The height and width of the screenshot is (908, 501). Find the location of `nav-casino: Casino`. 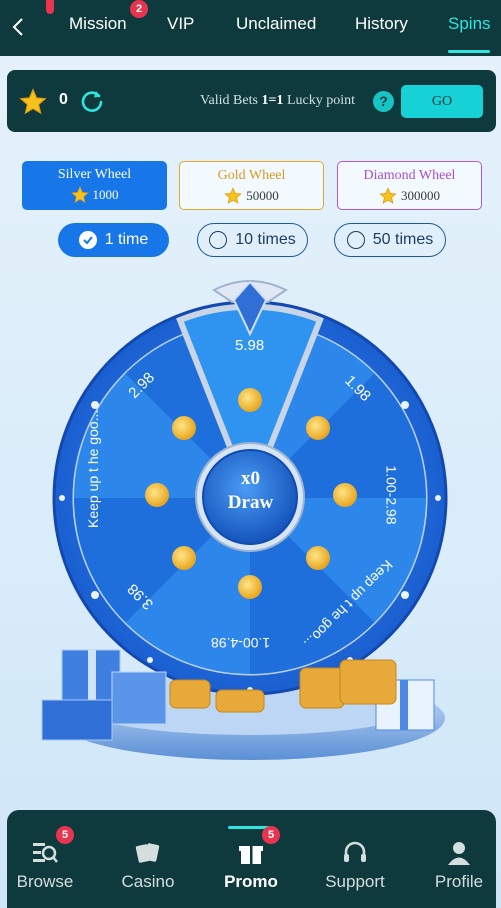

nav-casino: Casino is located at coordinates (148, 859).